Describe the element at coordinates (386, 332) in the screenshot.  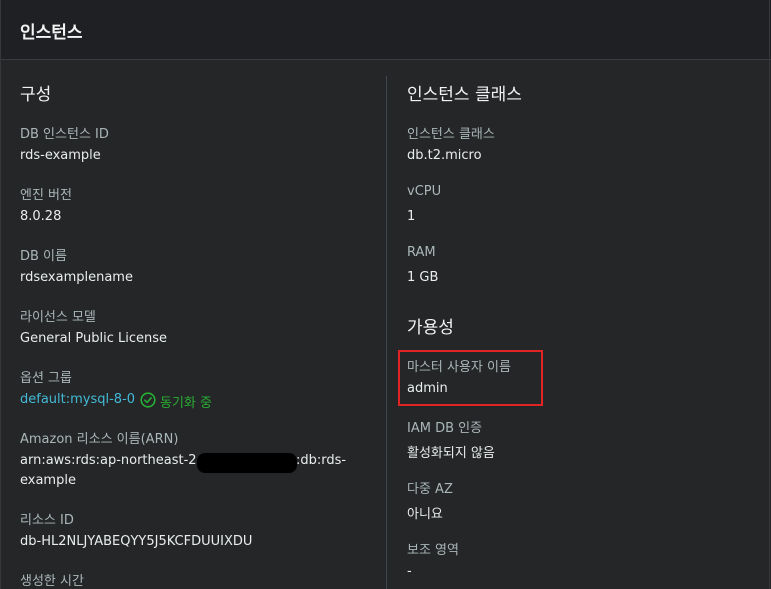
I see `column-divider` at that location.